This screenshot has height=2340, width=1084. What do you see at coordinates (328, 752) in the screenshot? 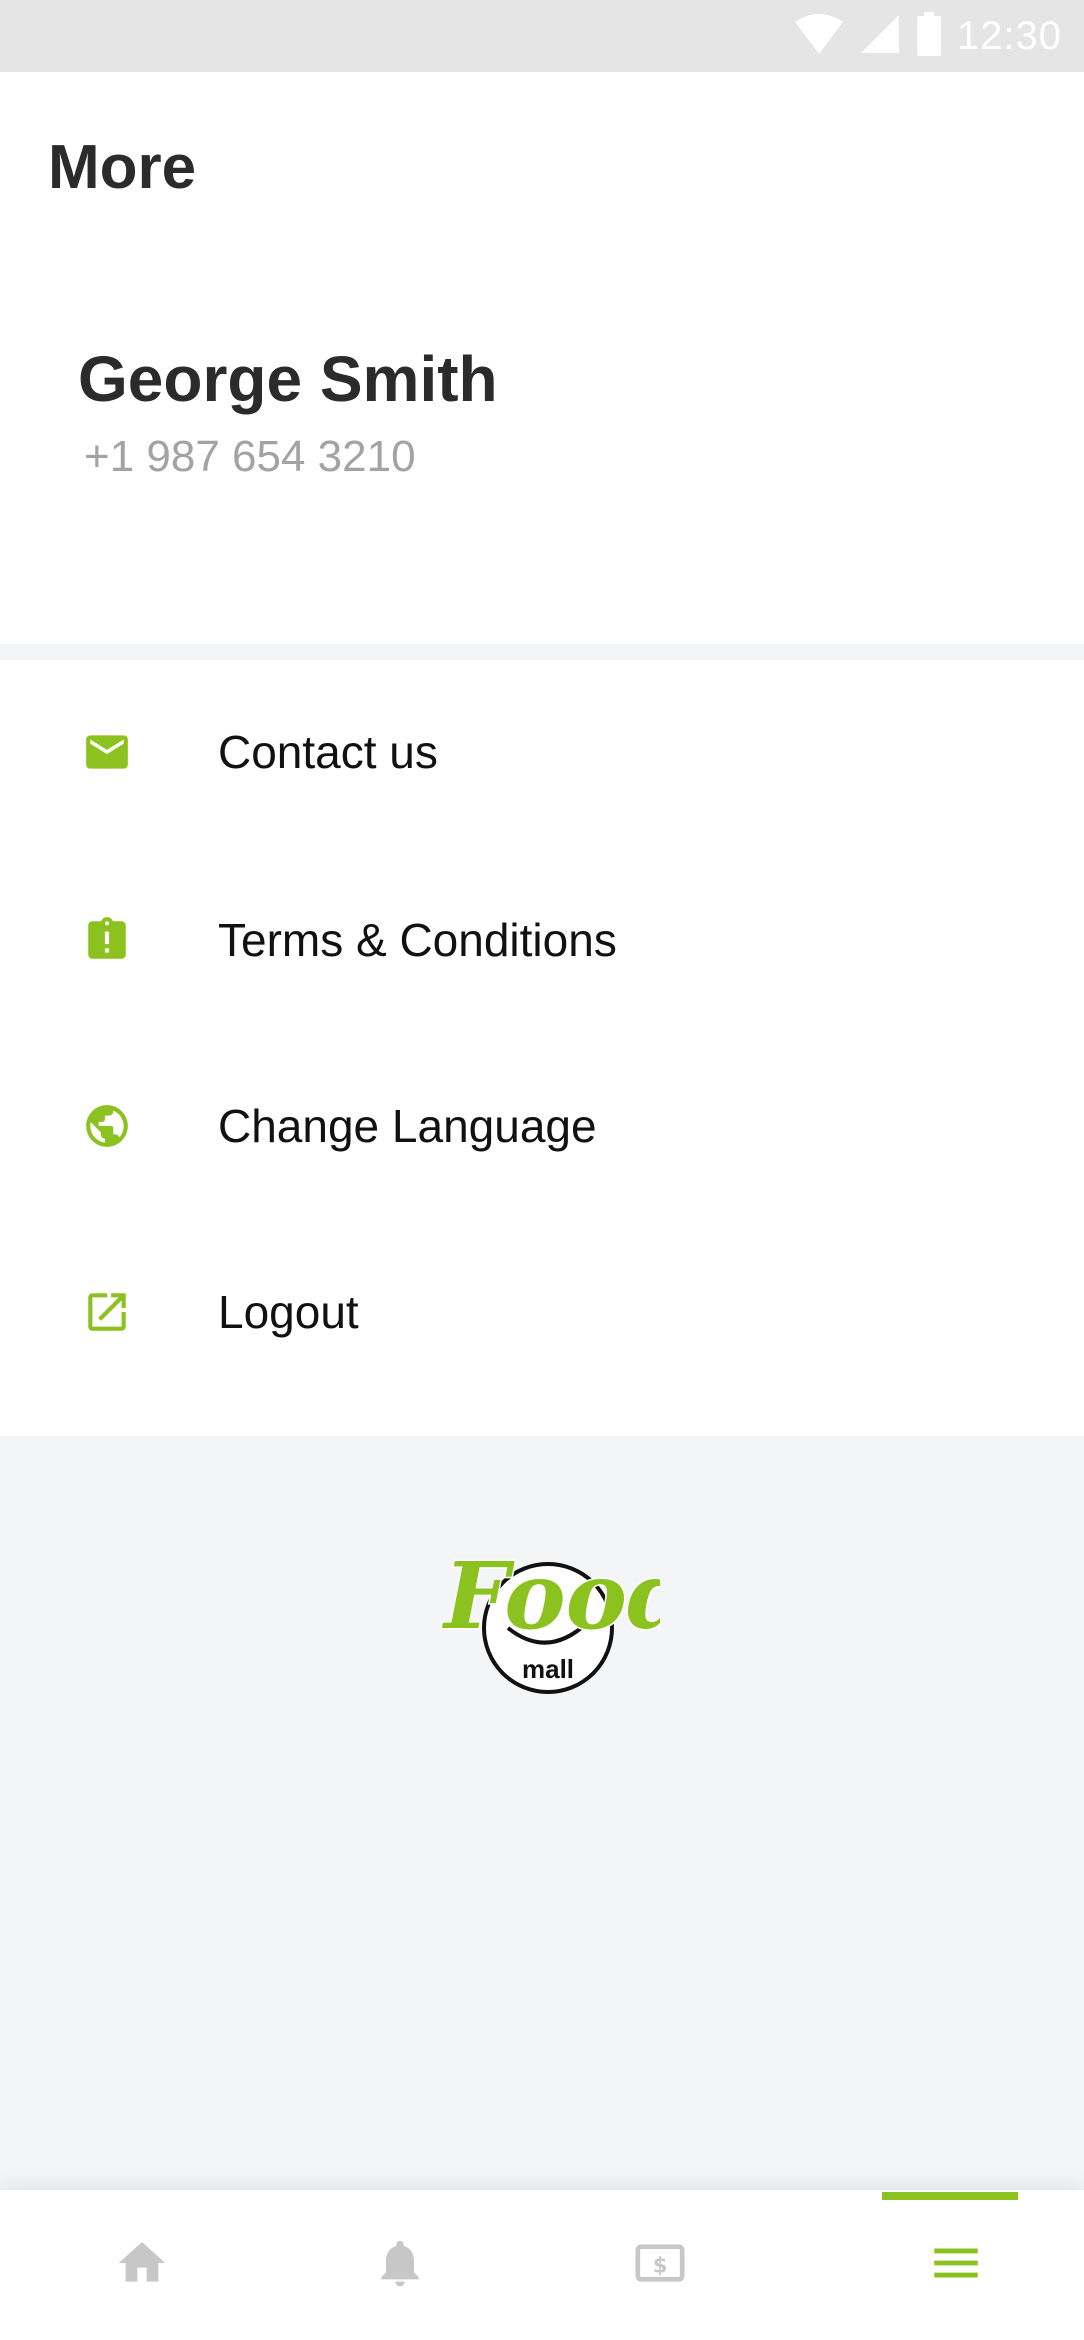
I see `menu-item-label: Contact us` at bounding box center [328, 752].